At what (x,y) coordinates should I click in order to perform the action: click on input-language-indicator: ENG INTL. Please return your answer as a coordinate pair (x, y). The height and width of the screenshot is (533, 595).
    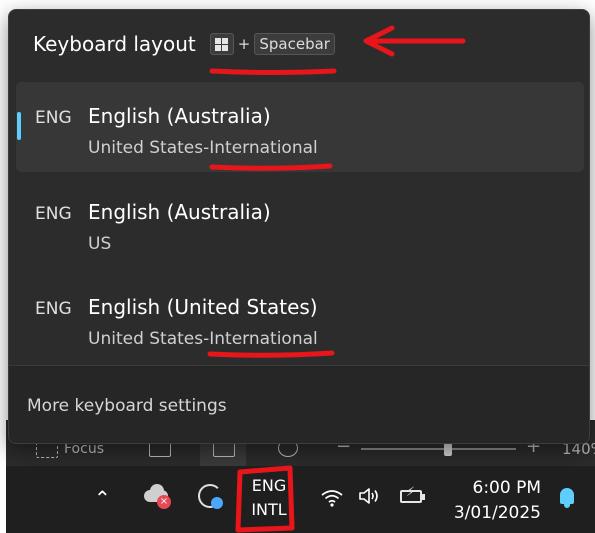
    Looking at the image, I should click on (269, 500).